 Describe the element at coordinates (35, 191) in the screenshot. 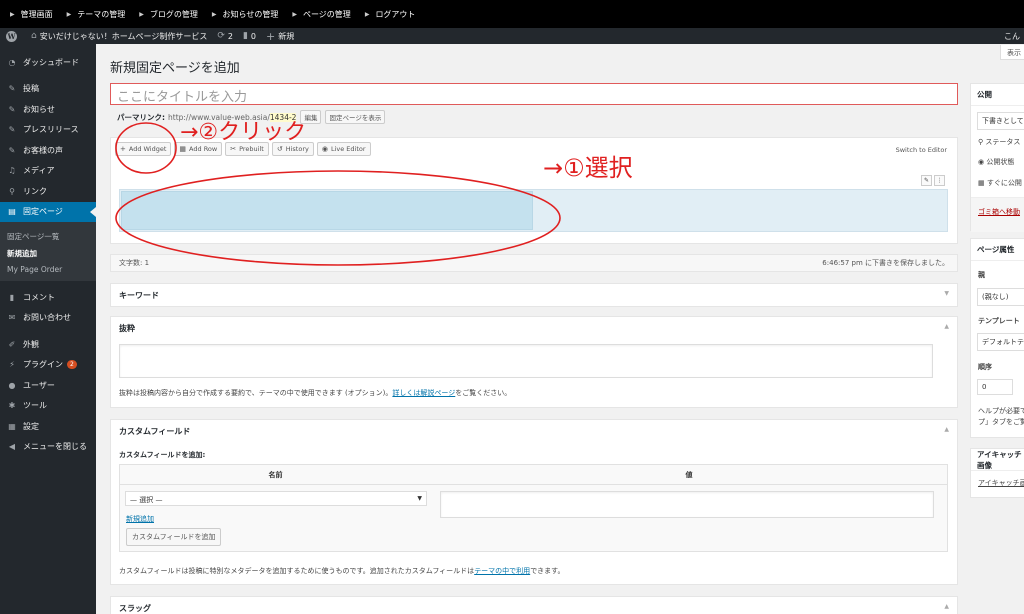

I see `sidebar-item-label: リンク` at that location.